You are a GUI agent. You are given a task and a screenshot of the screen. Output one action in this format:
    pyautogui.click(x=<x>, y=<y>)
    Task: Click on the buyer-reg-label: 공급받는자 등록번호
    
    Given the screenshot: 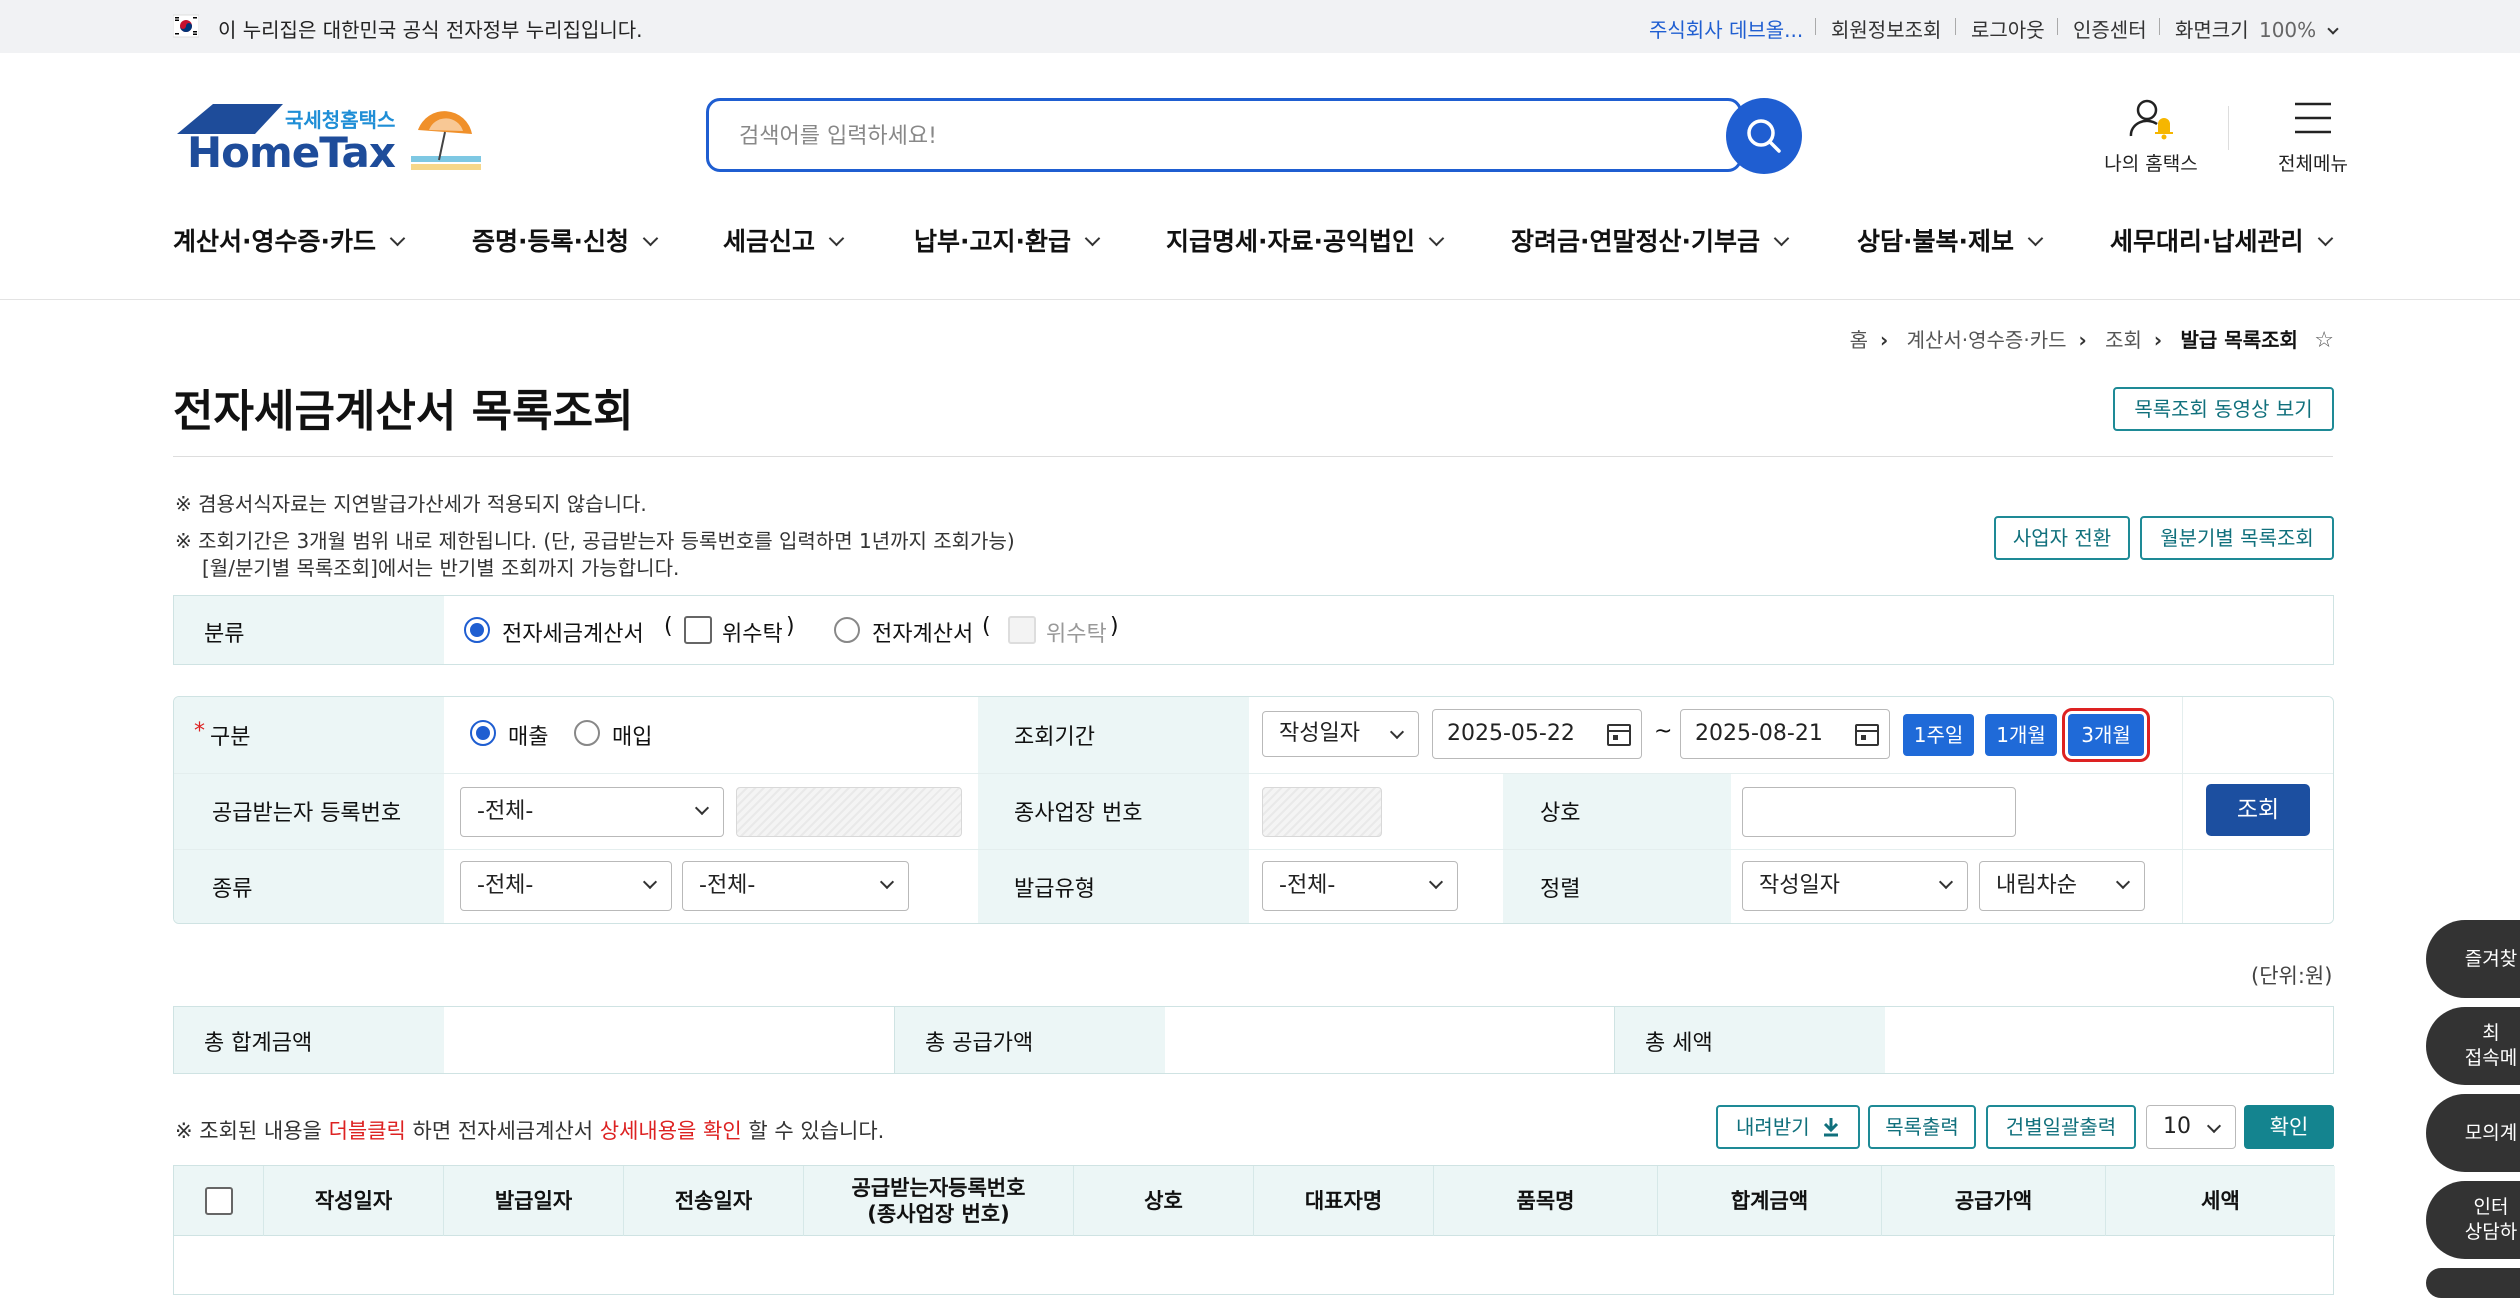 What is the action you would take?
    pyautogui.click(x=307, y=813)
    